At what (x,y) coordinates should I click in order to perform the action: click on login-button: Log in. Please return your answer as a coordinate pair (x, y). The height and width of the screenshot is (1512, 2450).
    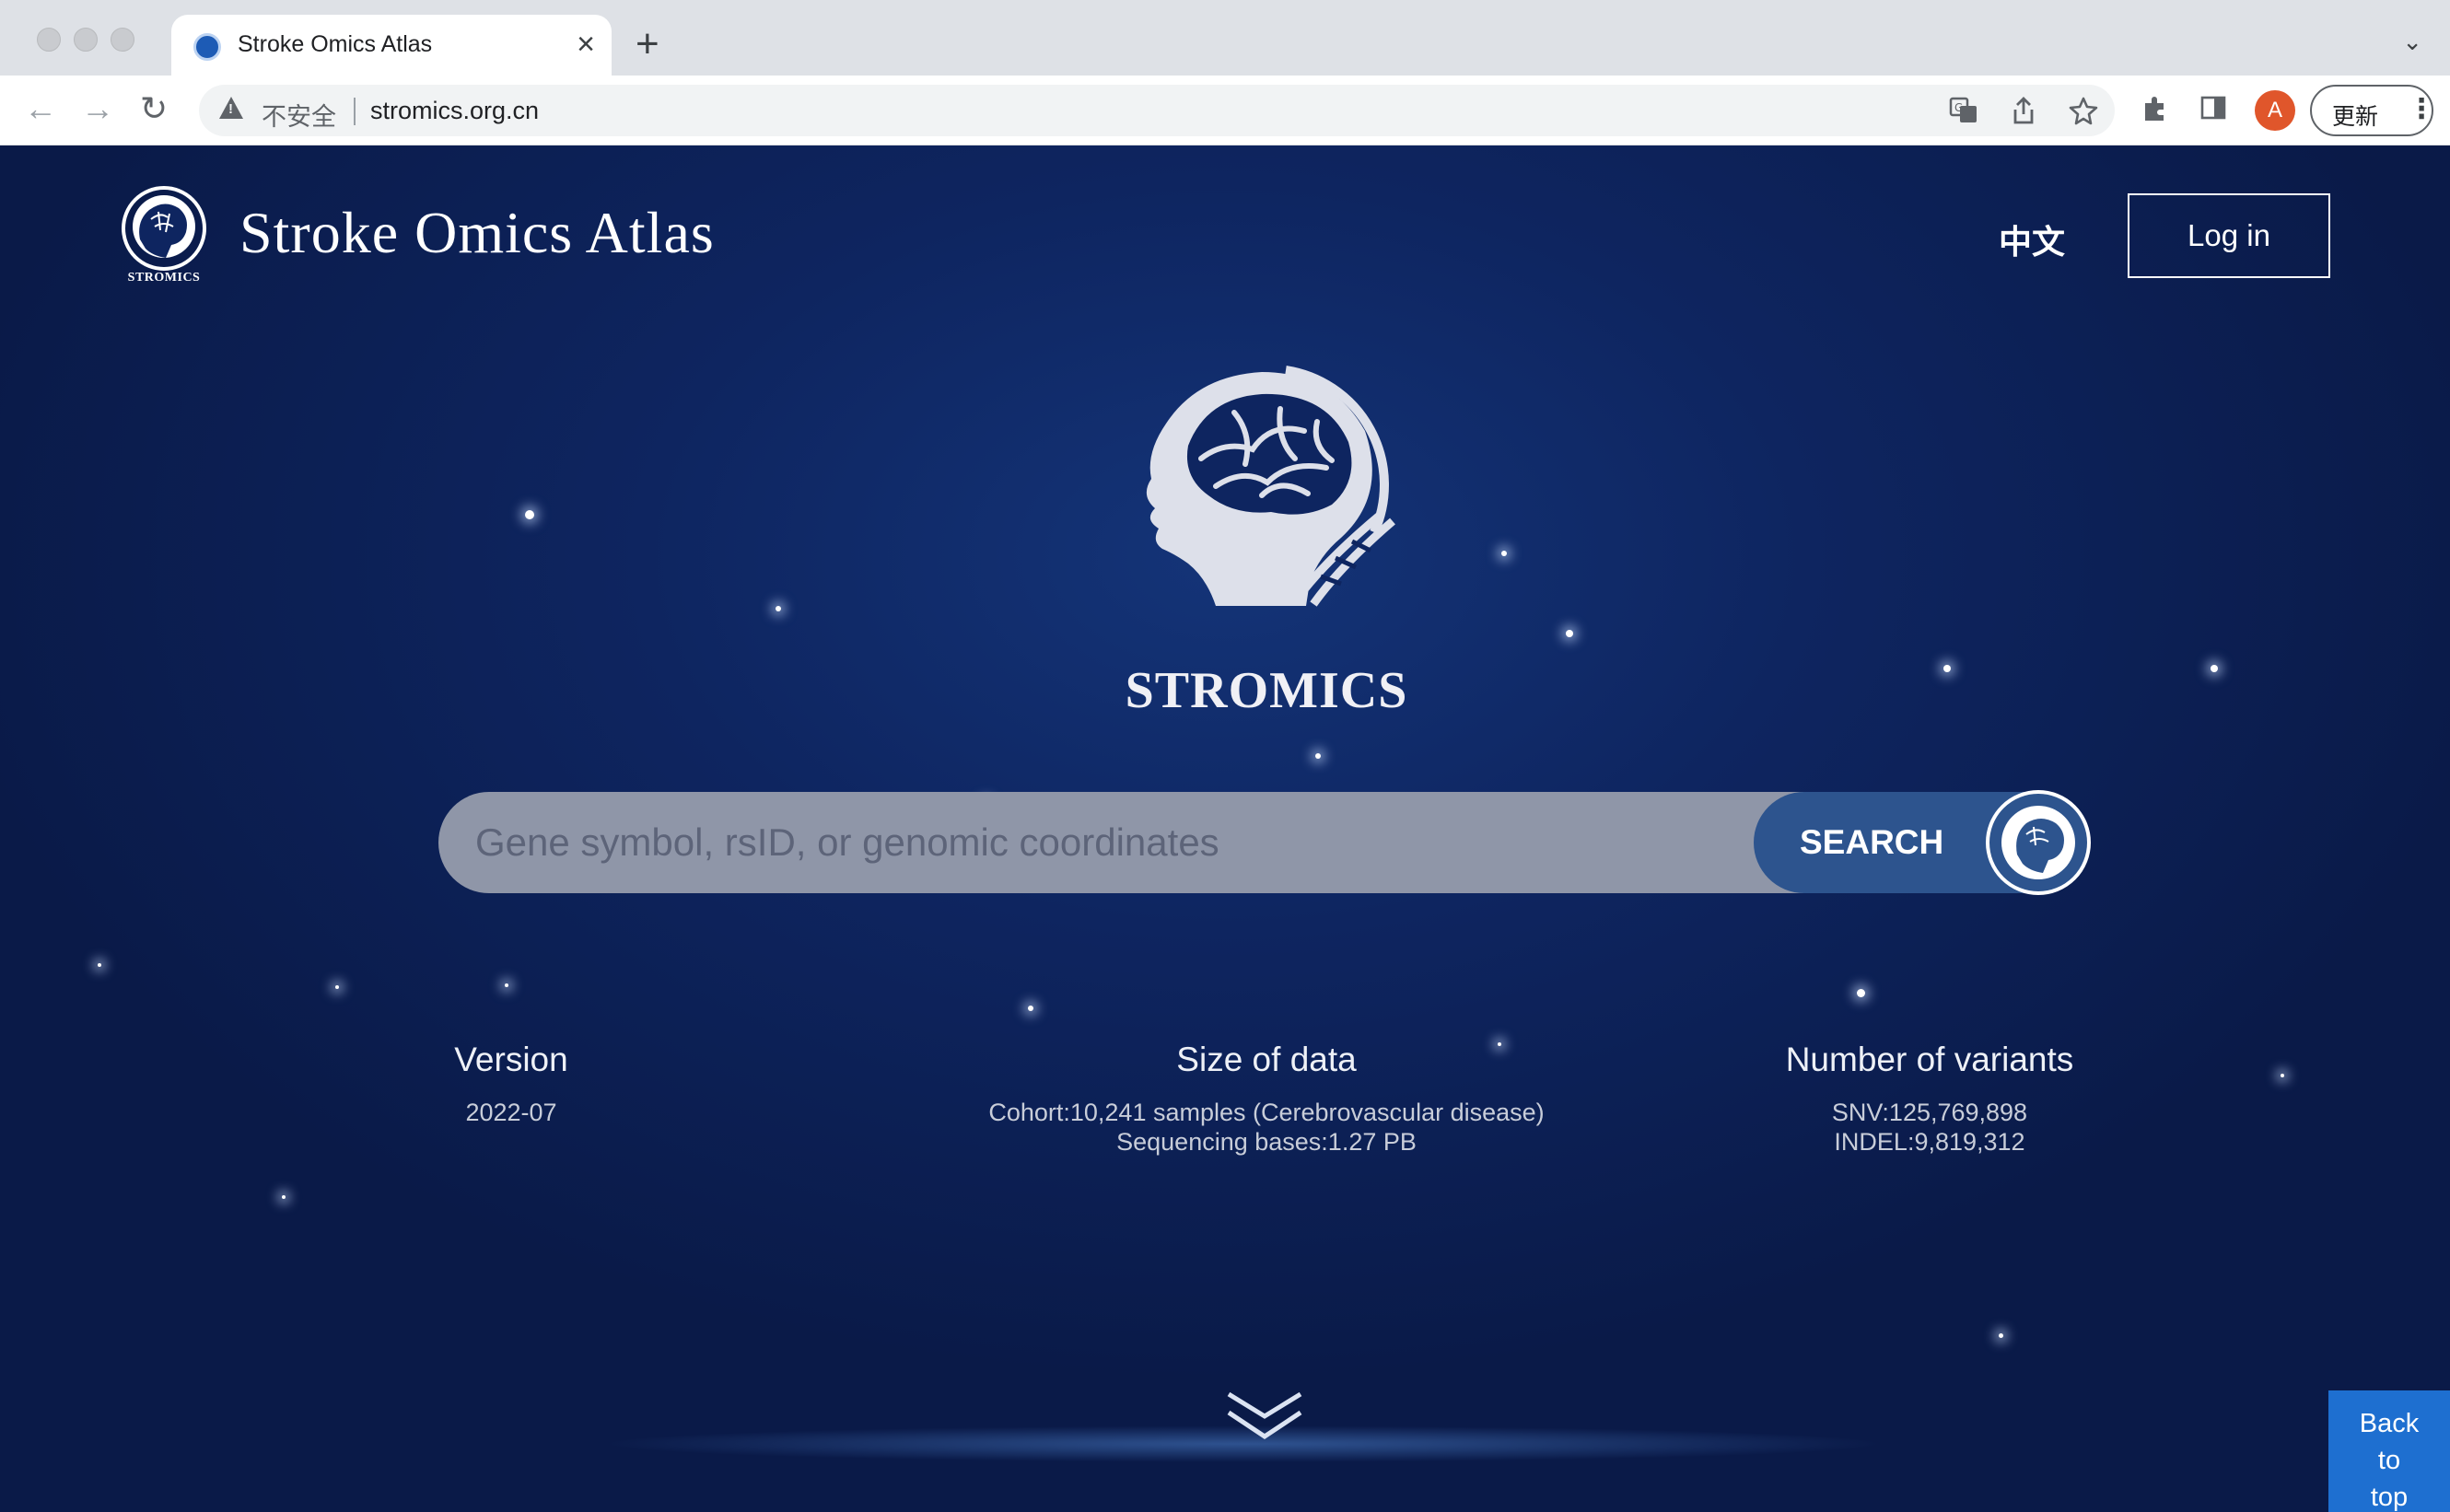
    Looking at the image, I should click on (2229, 236).